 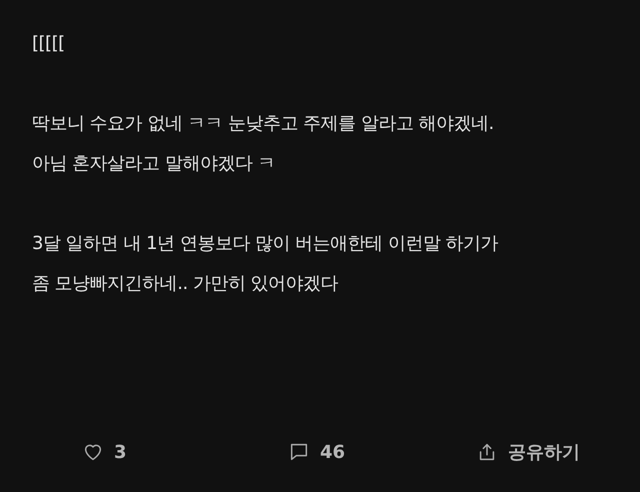 I want to click on post-text: 3달 일하면 내 1년 연봉보다 많이 버는애한테 이런말 하기가, so click(x=266, y=244).